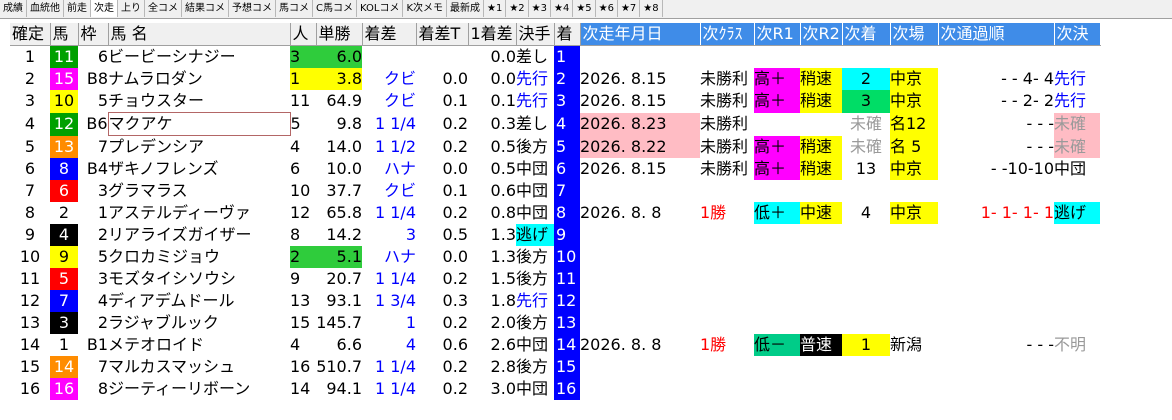 The image size is (1172, 420). Describe the element at coordinates (30, 344) in the screenshot. I see `cell-kakutei: 14` at that location.